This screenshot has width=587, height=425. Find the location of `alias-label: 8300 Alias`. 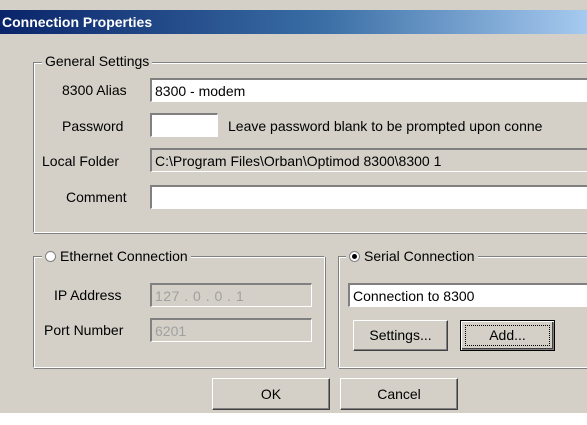

alias-label: 8300 Alias is located at coordinates (94, 90).